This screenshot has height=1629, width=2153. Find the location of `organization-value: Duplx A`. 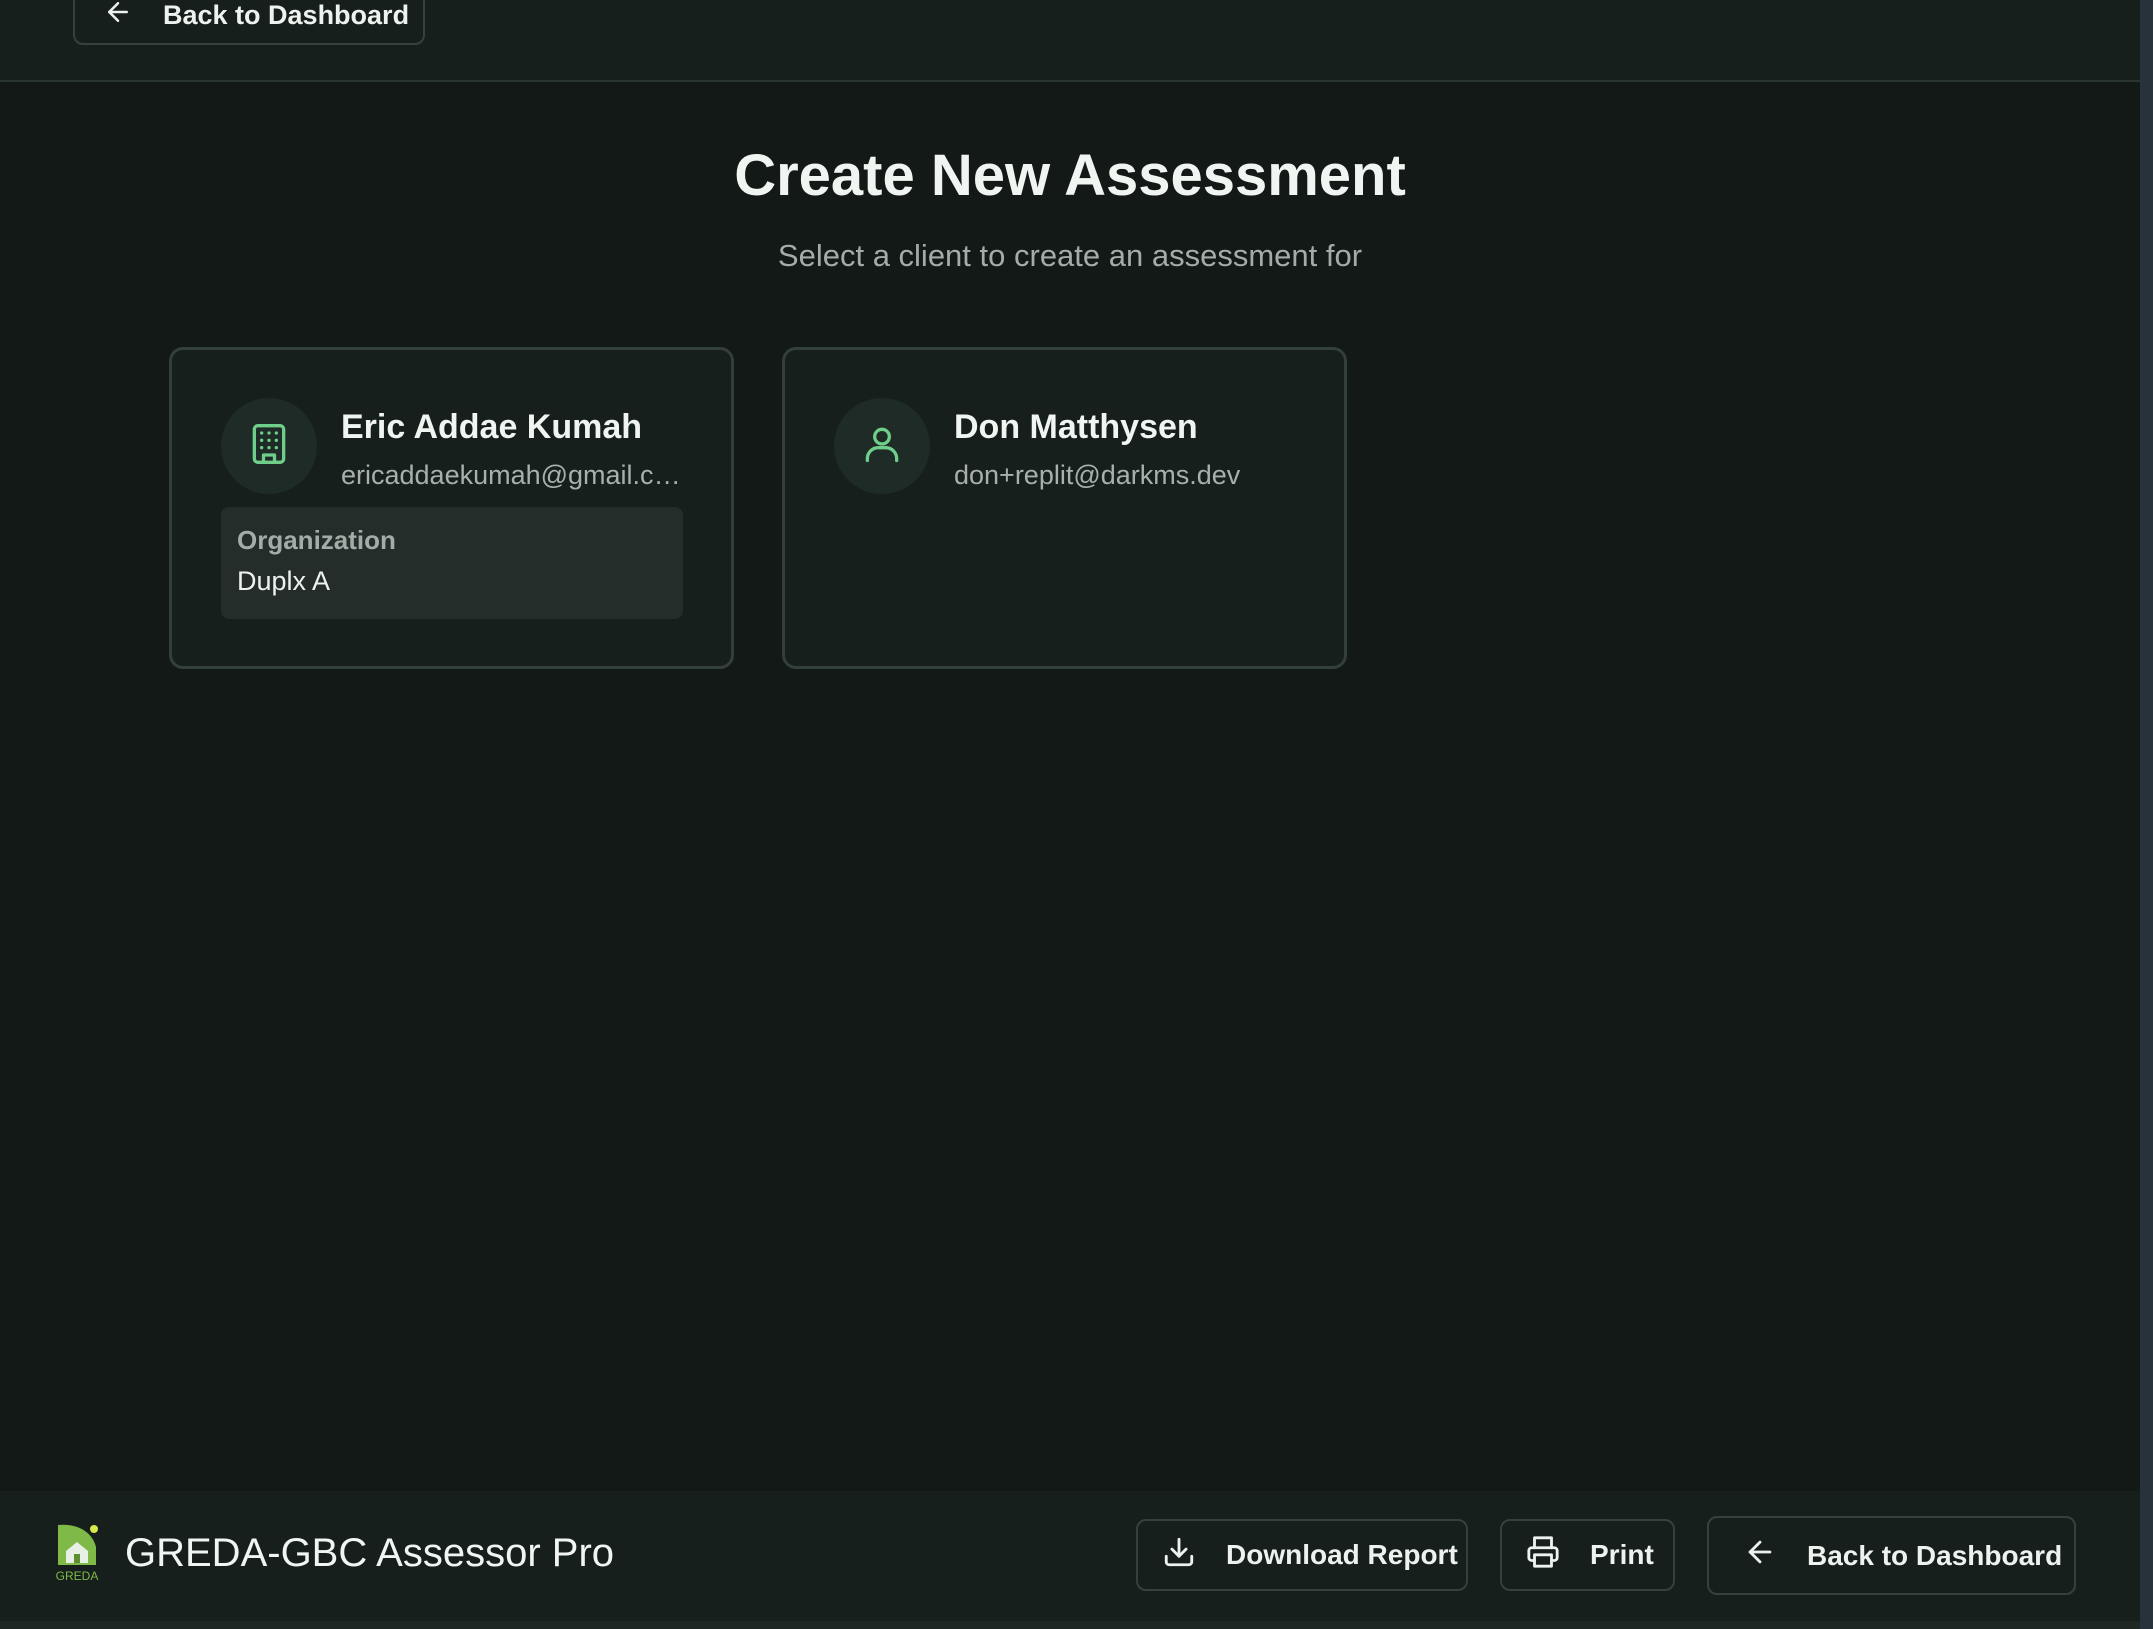

organization-value: Duplx A is located at coordinates (284, 581).